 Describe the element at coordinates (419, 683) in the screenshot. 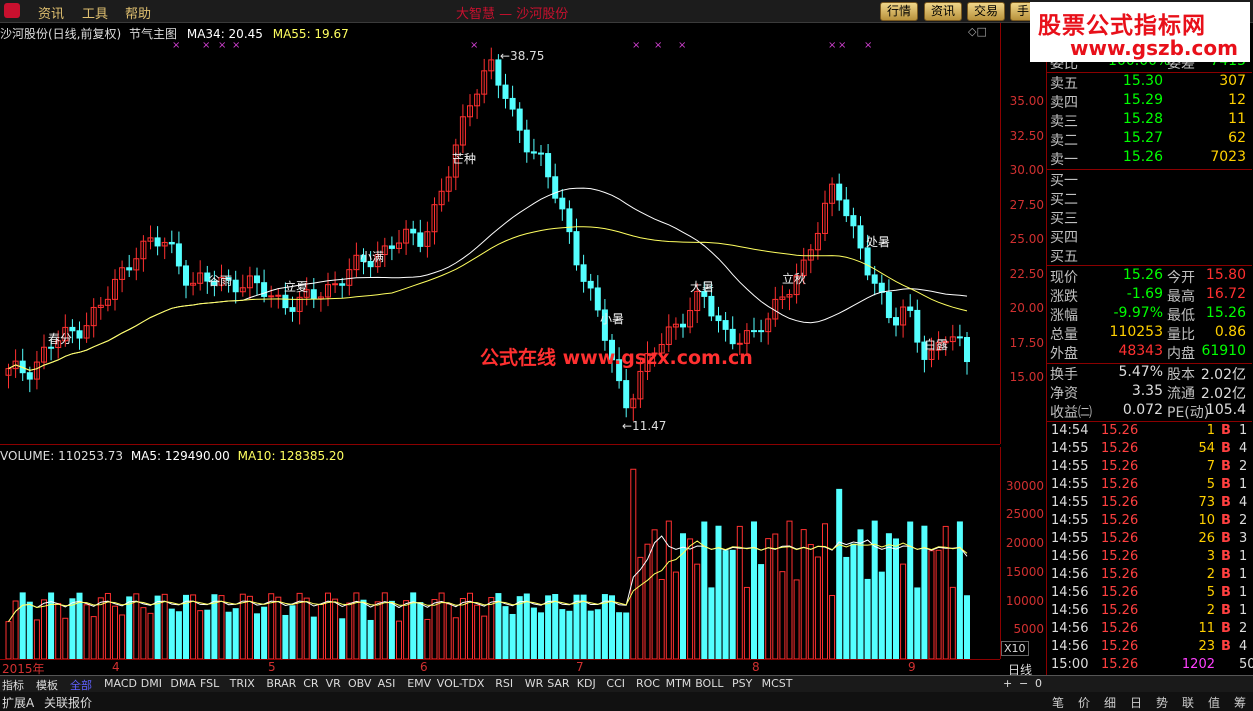

I see `indicator-tab-13: EMV` at that location.